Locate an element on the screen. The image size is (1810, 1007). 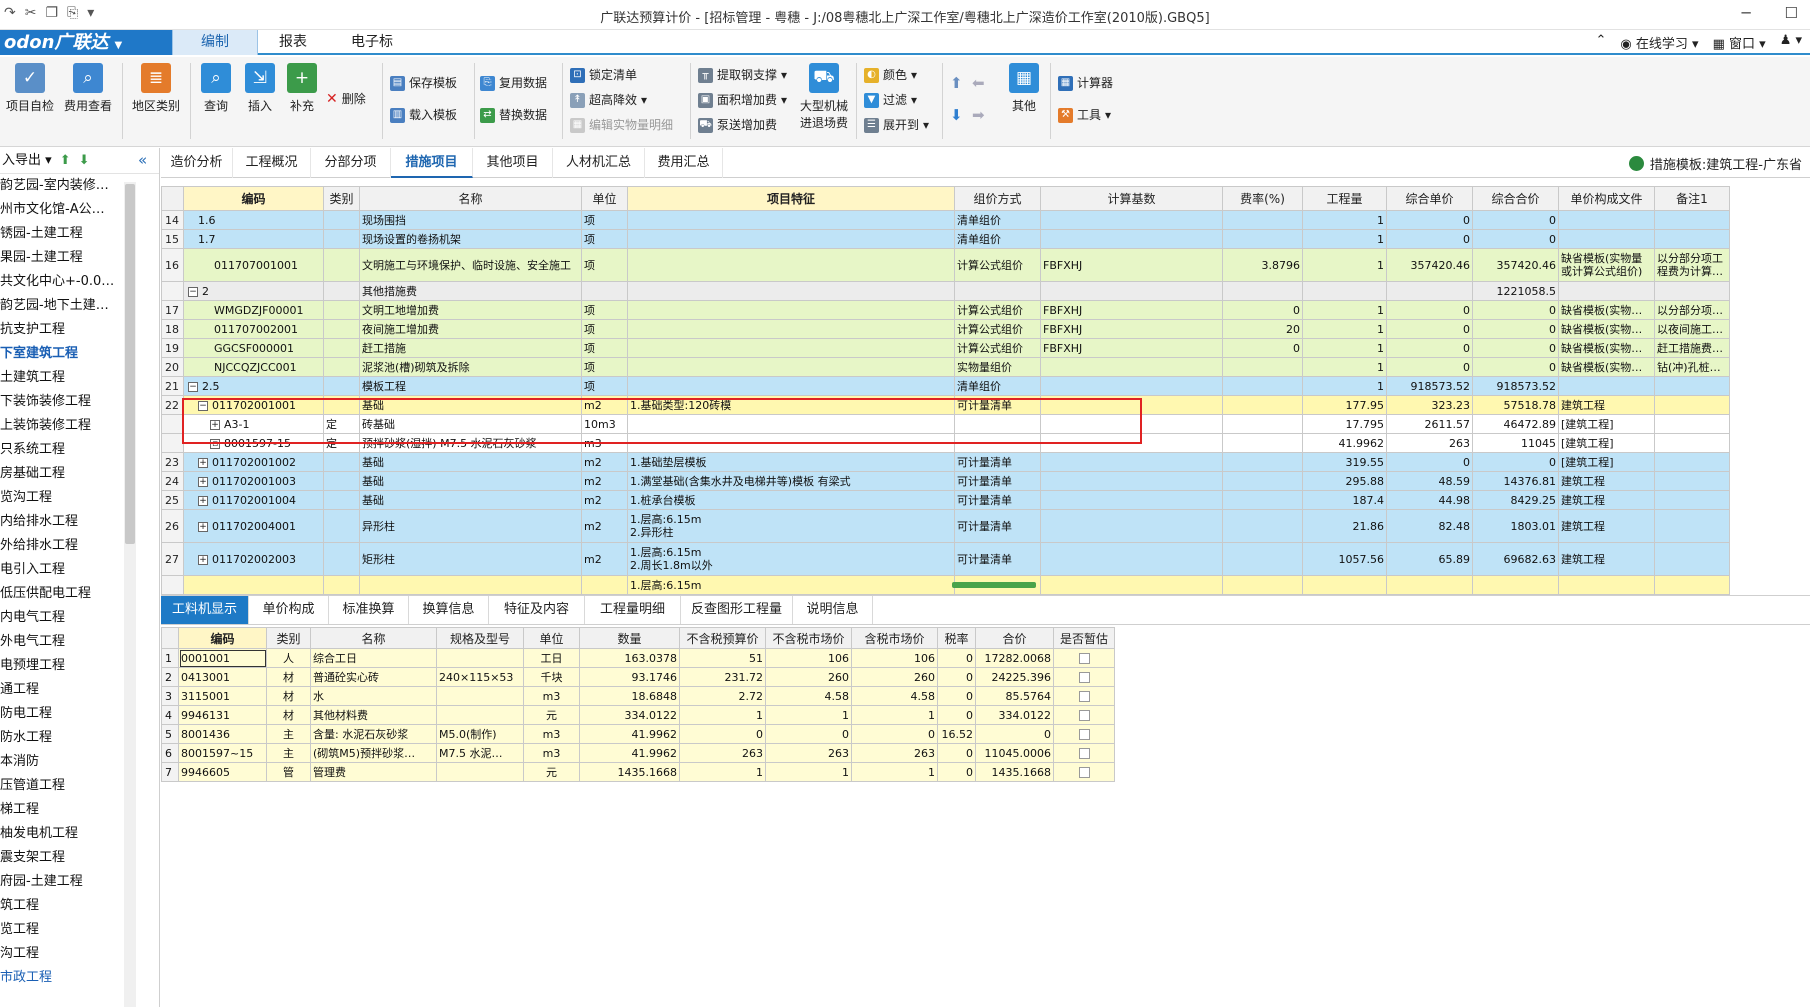
tab-quantity-detail: 工程量明细 is located at coordinates (633, 610).